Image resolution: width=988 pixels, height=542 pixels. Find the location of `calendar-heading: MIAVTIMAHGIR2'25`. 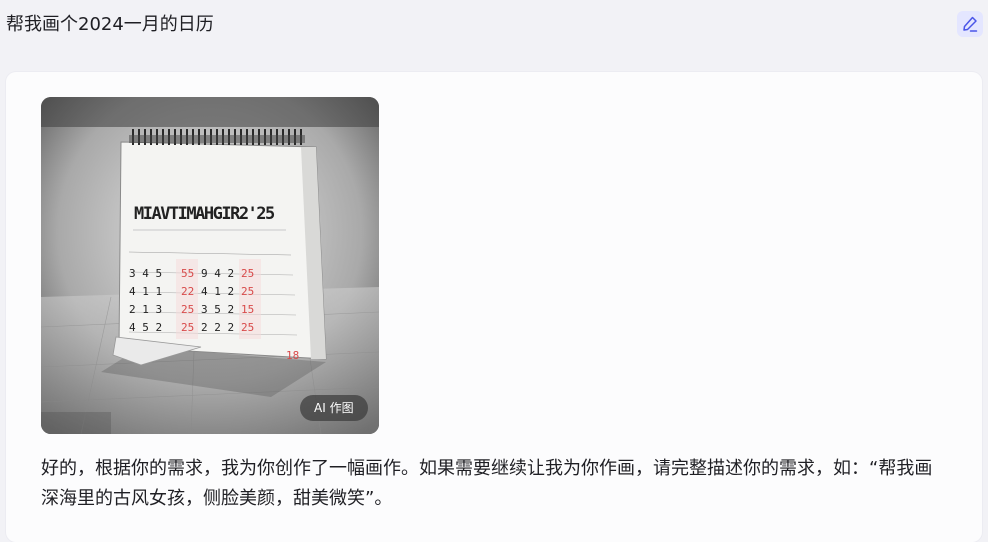

calendar-heading: MIAVTIMAHGIR2'25 is located at coordinates (204, 214).